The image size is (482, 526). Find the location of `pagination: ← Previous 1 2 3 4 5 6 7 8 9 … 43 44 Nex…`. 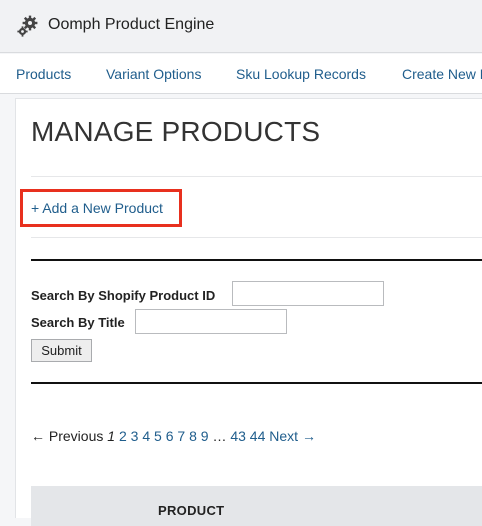

pagination: ← Previous 1 2 3 4 5 6 7 8 9 … 43 44 Nex… is located at coordinates (173, 436).